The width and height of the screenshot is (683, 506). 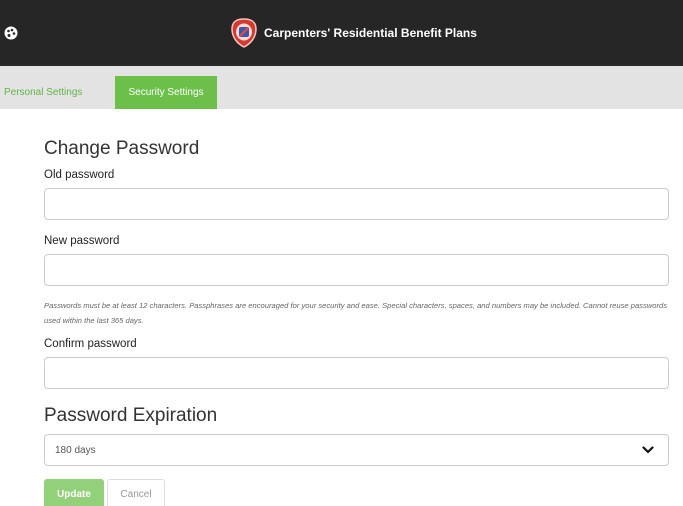 I want to click on top-bar: Carpenters' Residential Benefit Plans, so click(x=341, y=33).